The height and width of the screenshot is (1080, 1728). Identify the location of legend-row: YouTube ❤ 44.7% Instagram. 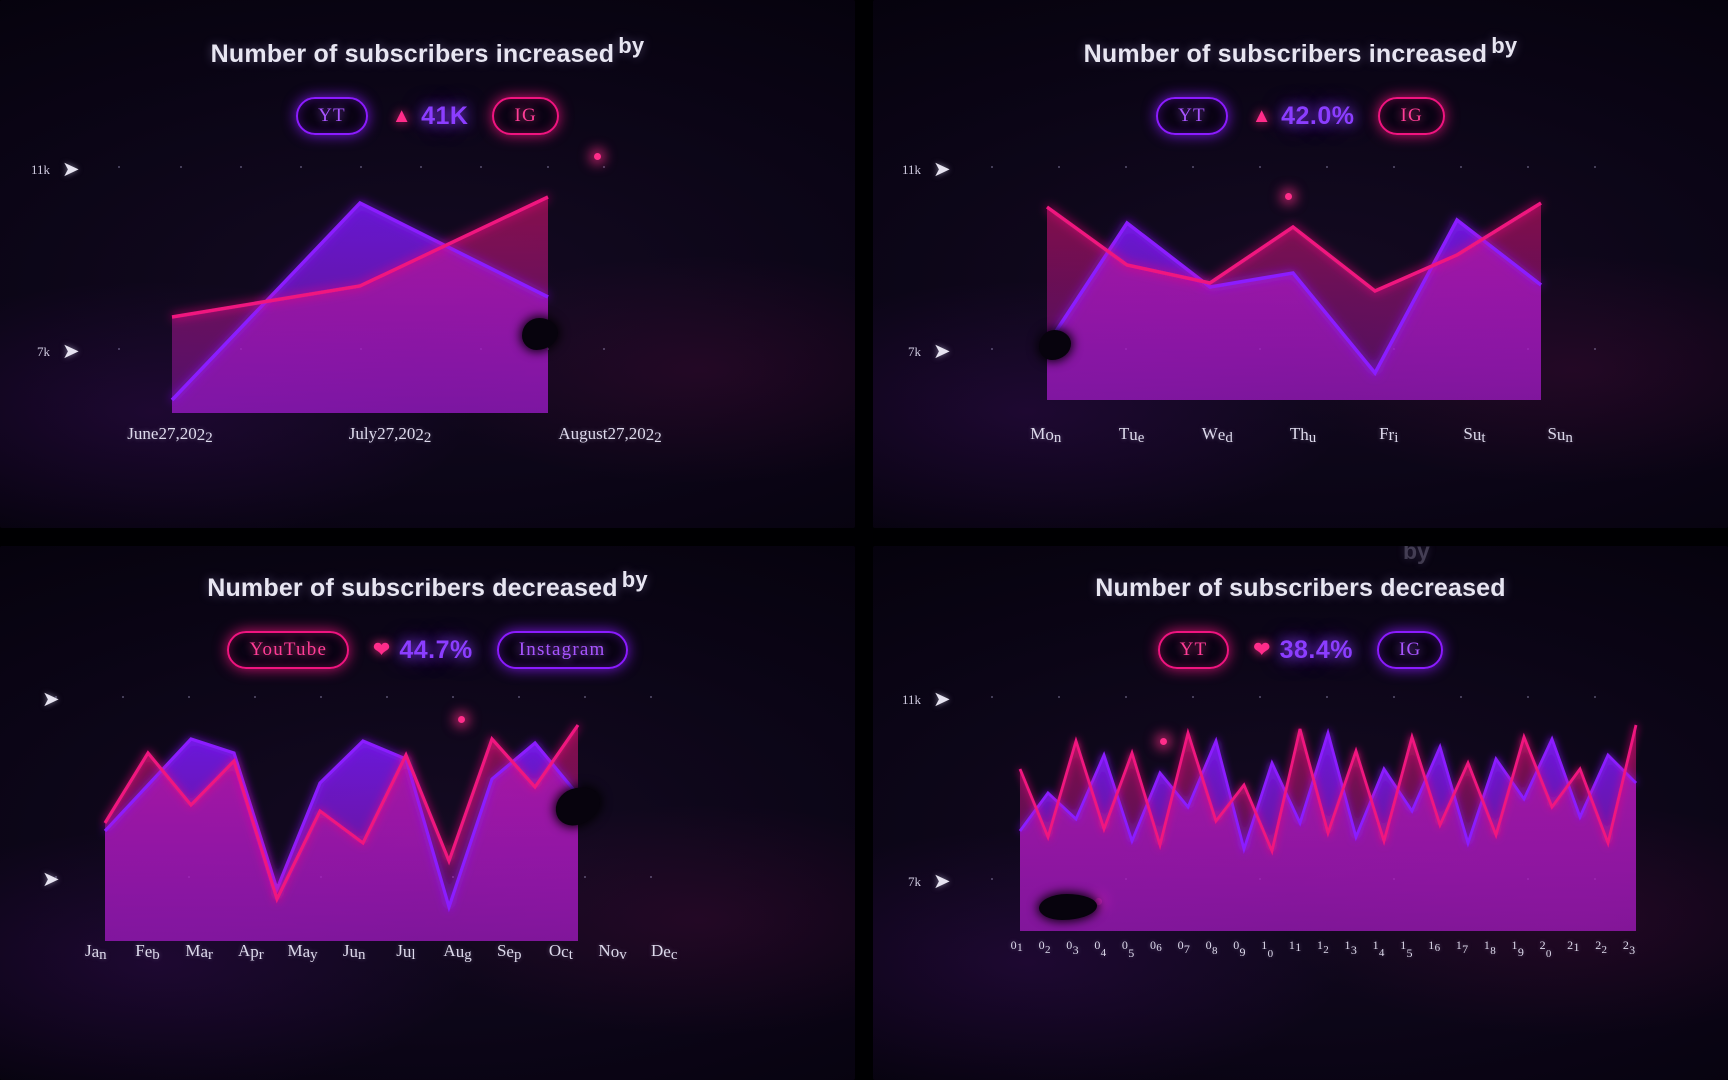
(427, 650).